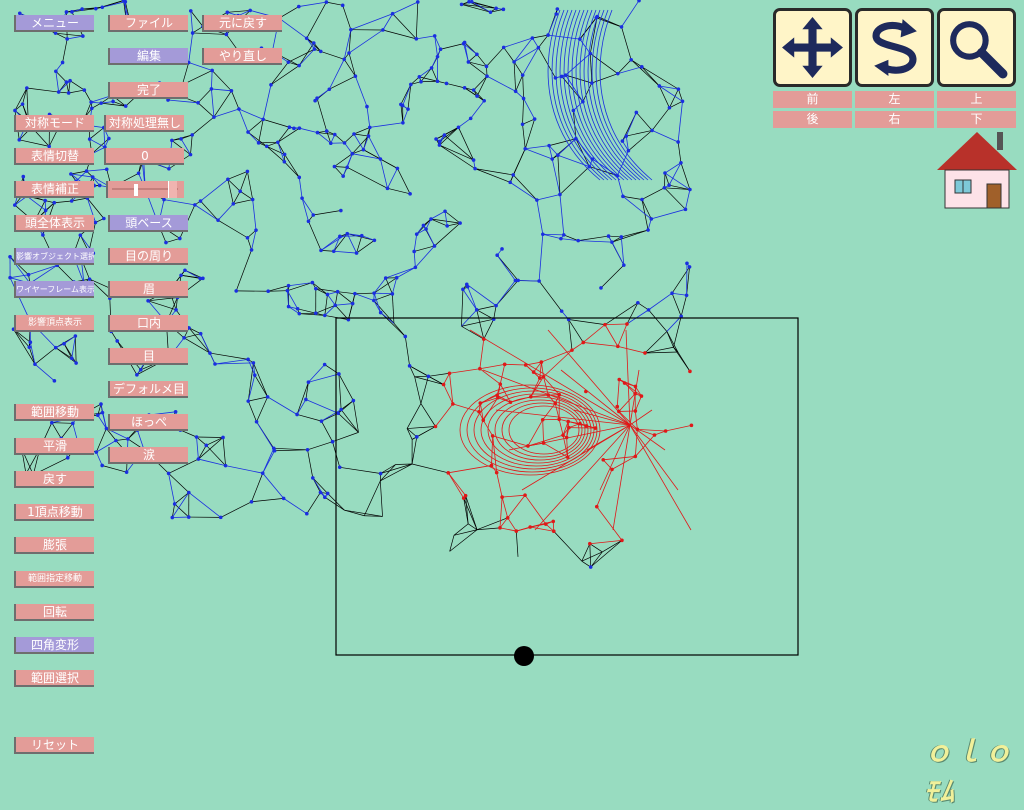 The image size is (1024, 810). Describe the element at coordinates (148, 323) in the screenshot. I see `mouth-inside-button: 口内` at that location.